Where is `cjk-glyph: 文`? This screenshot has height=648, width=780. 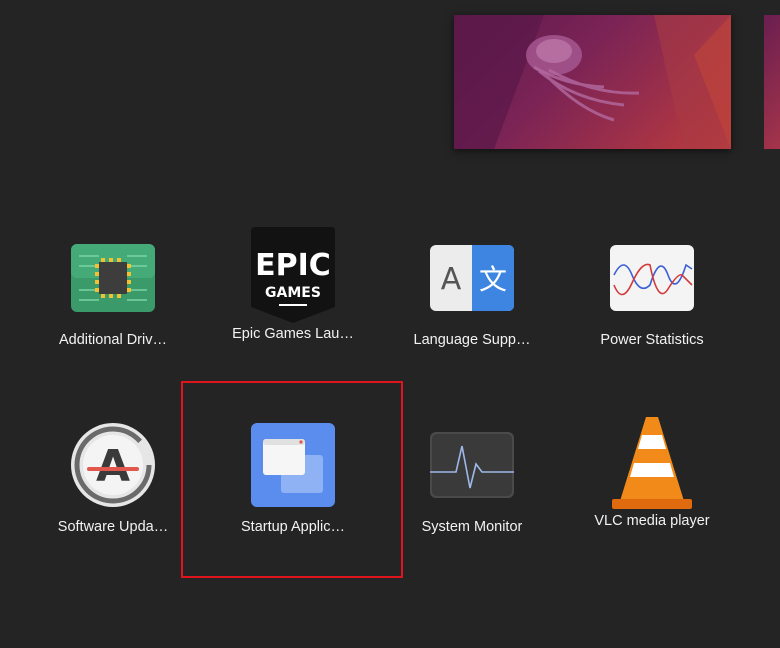
cjk-glyph: 文 is located at coordinates (493, 279).